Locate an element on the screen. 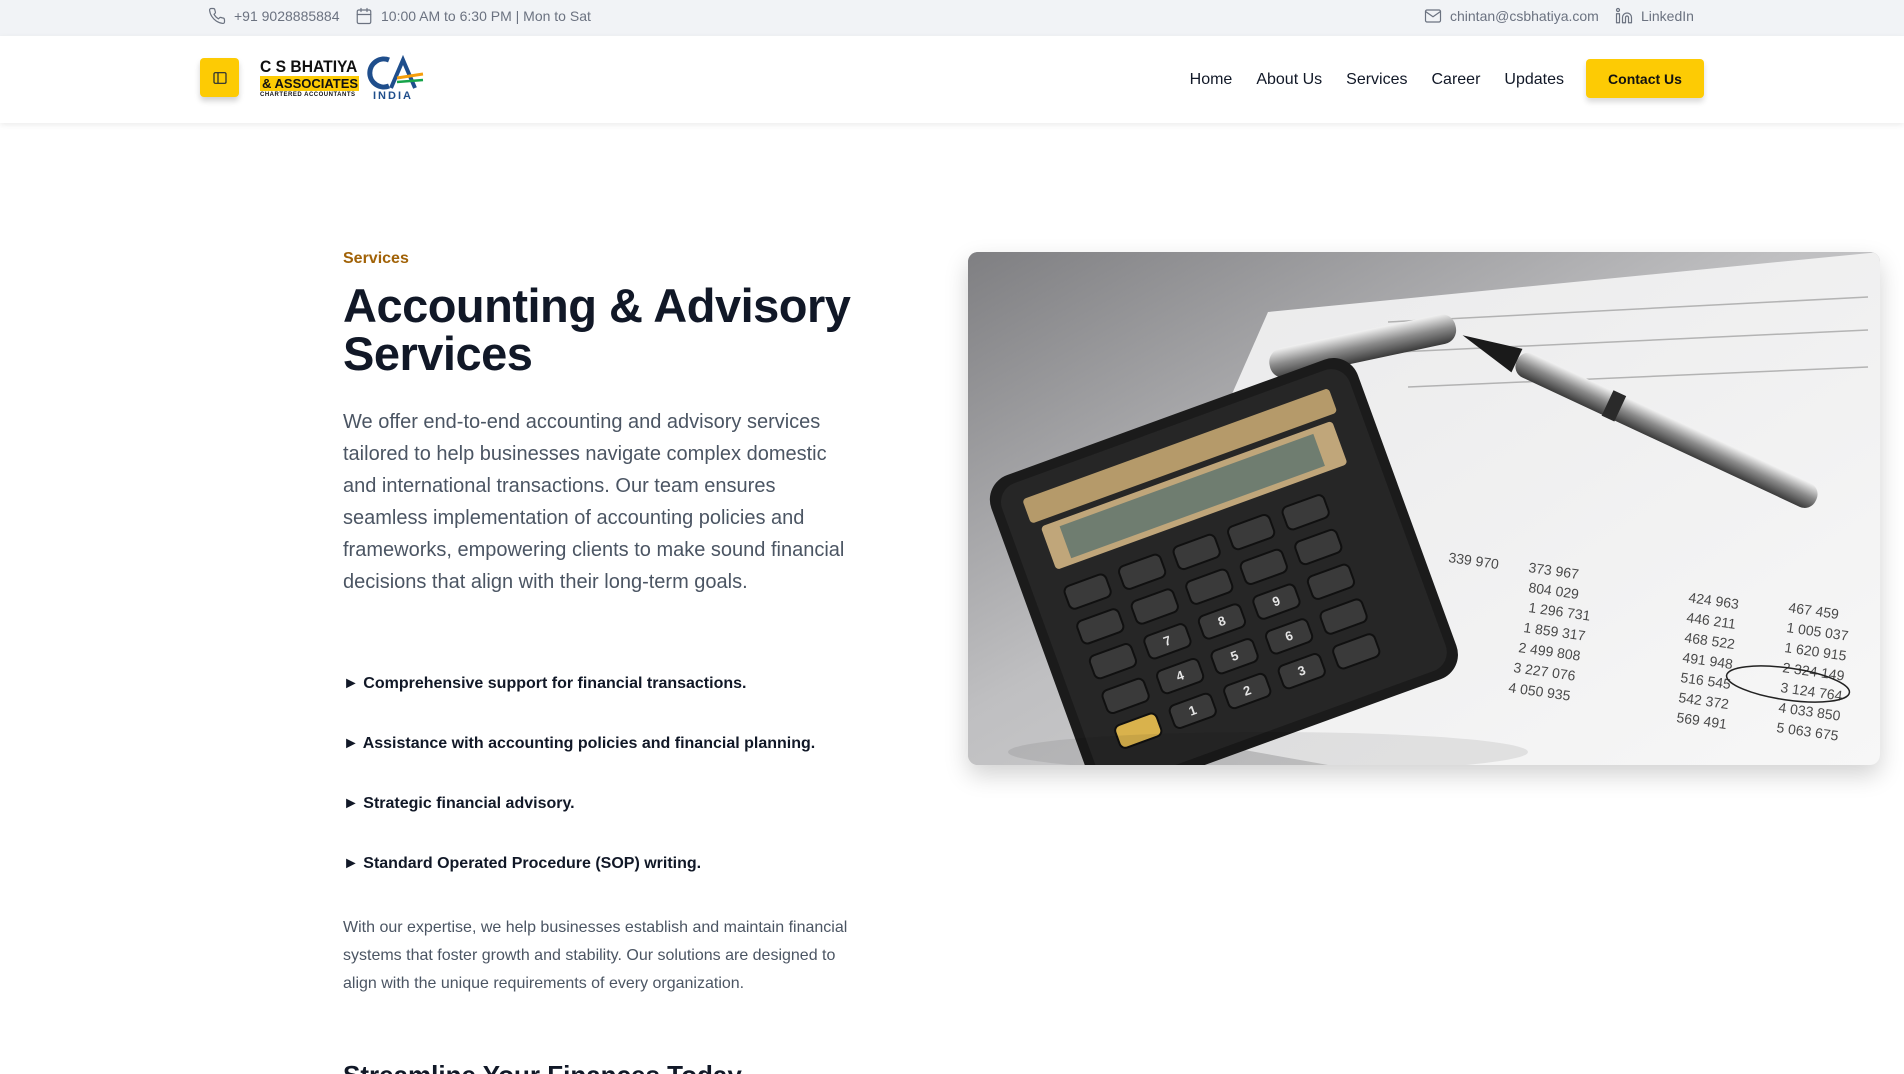 This screenshot has height=1074, width=1904. phone-contact: +91 9028885884 is located at coordinates (274, 16).